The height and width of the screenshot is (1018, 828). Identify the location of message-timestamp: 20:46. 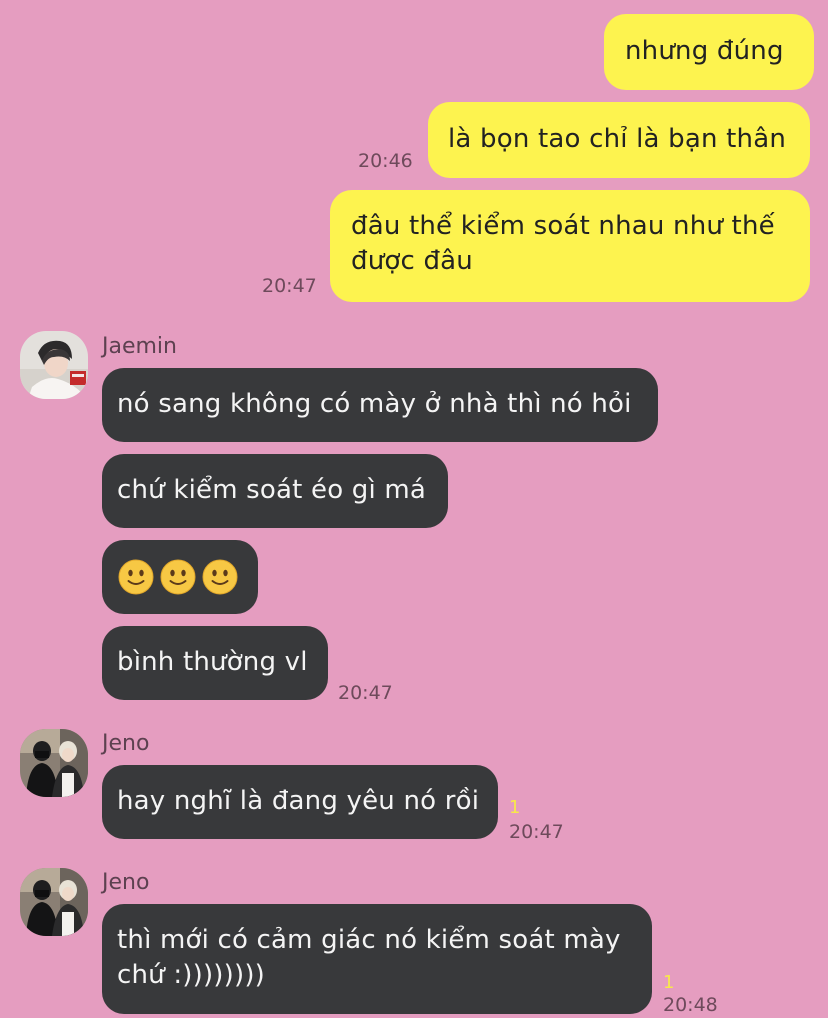
(385, 161).